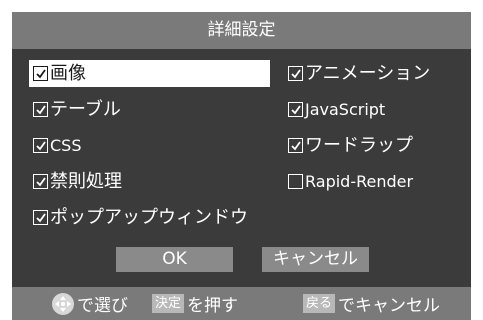  What do you see at coordinates (319, 303) in the screenshot?
I see `back-key: 戻る` at bounding box center [319, 303].